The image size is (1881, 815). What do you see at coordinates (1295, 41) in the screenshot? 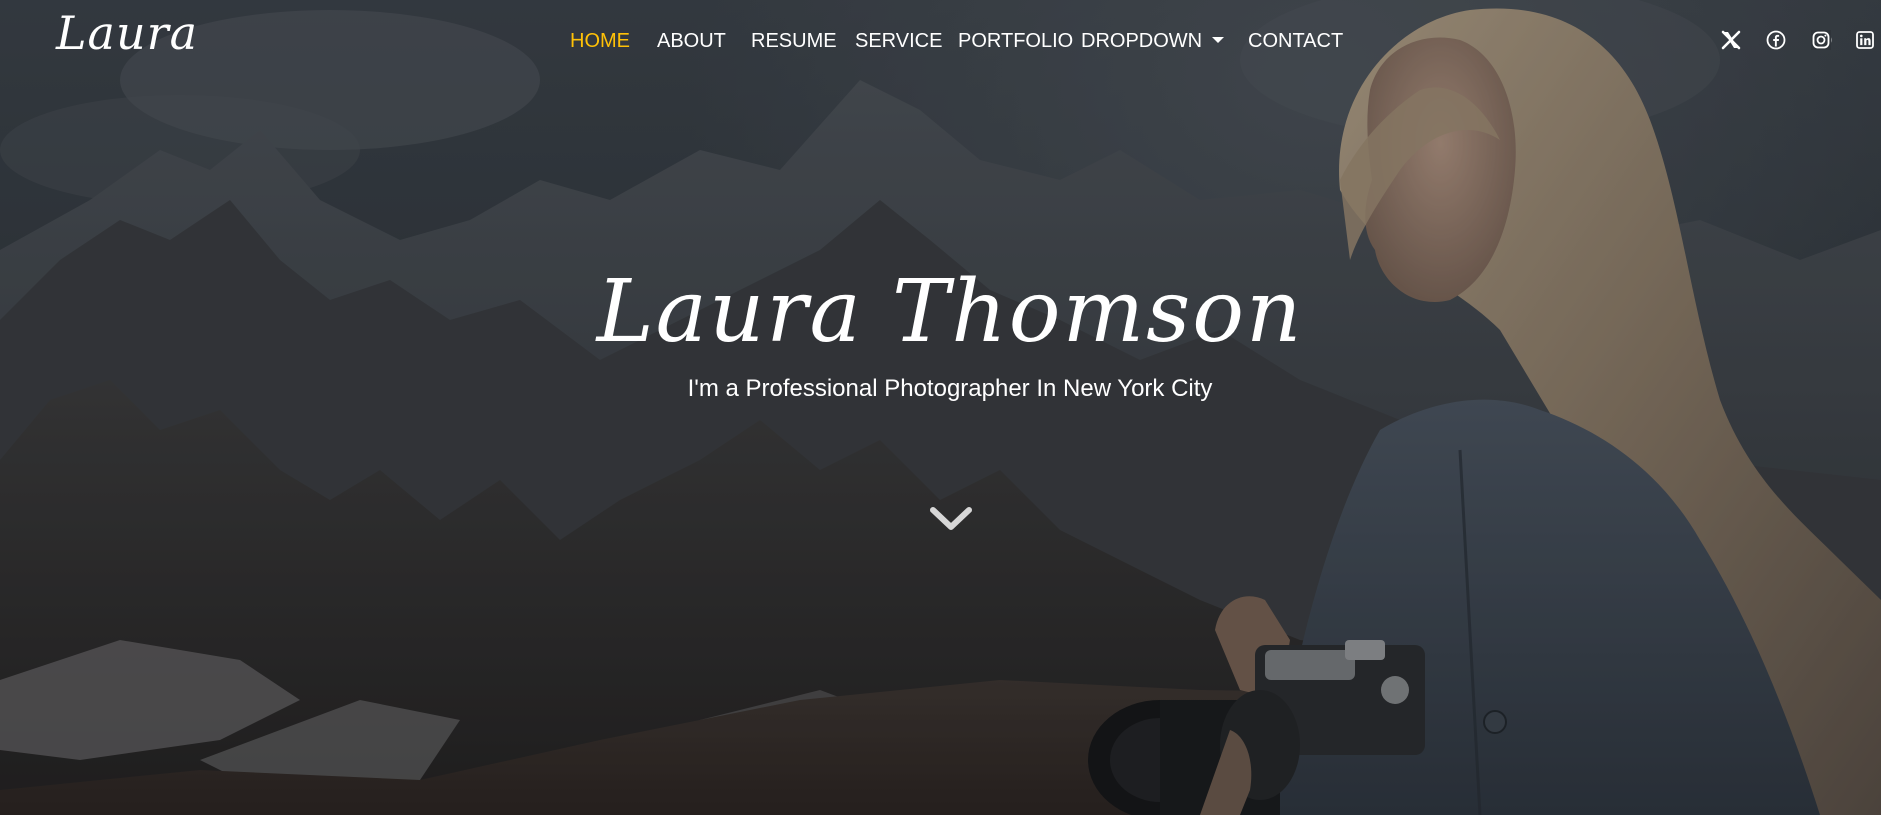
I see `nav-contact: CONTACT` at bounding box center [1295, 41].